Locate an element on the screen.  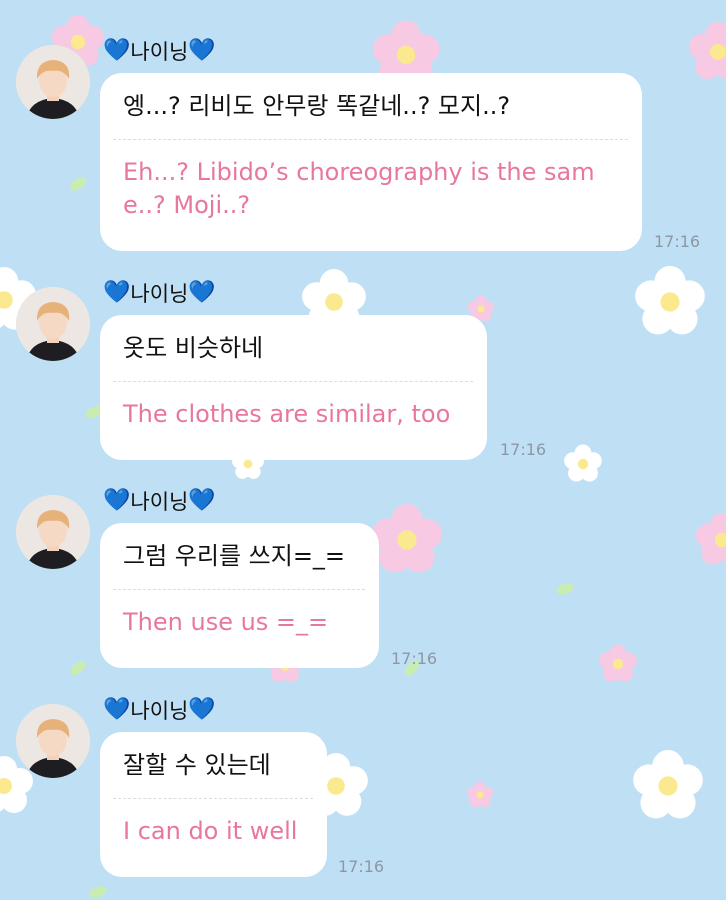
translation-text: The clothes are similar, too is located at coordinates (287, 414).